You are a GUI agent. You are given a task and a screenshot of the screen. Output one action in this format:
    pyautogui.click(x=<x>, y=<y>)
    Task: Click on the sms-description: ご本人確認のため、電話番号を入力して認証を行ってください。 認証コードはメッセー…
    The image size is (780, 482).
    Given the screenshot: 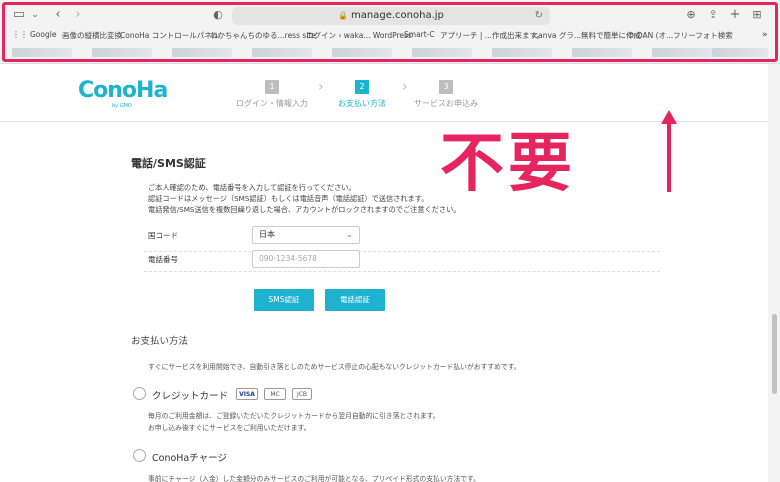 What is the action you would take?
    pyautogui.click(x=304, y=198)
    